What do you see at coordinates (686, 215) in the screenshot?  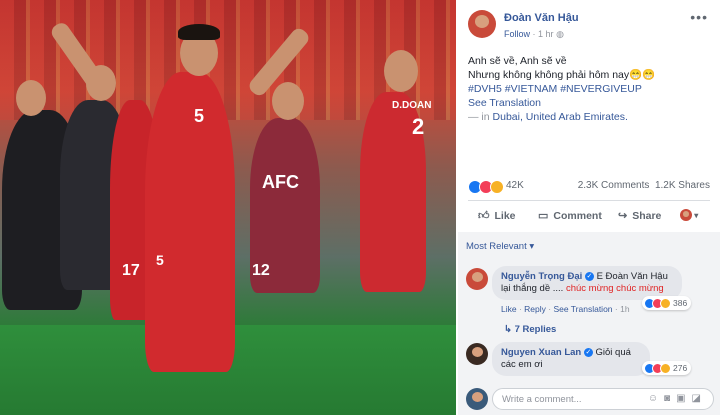 I see `profile-avatar-icon` at bounding box center [686, 215].